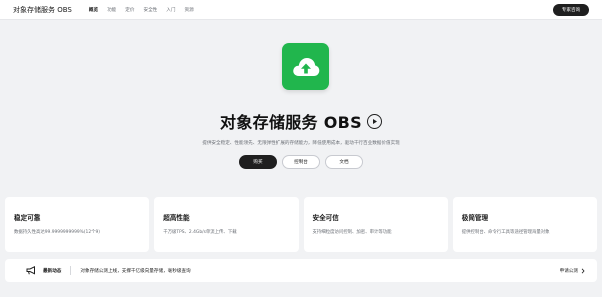 The width and height of the screenshot is (602, 297). Describe the element at coordinates (258, 162) in the screenshot. I see `buy-button: 购买` at that location.